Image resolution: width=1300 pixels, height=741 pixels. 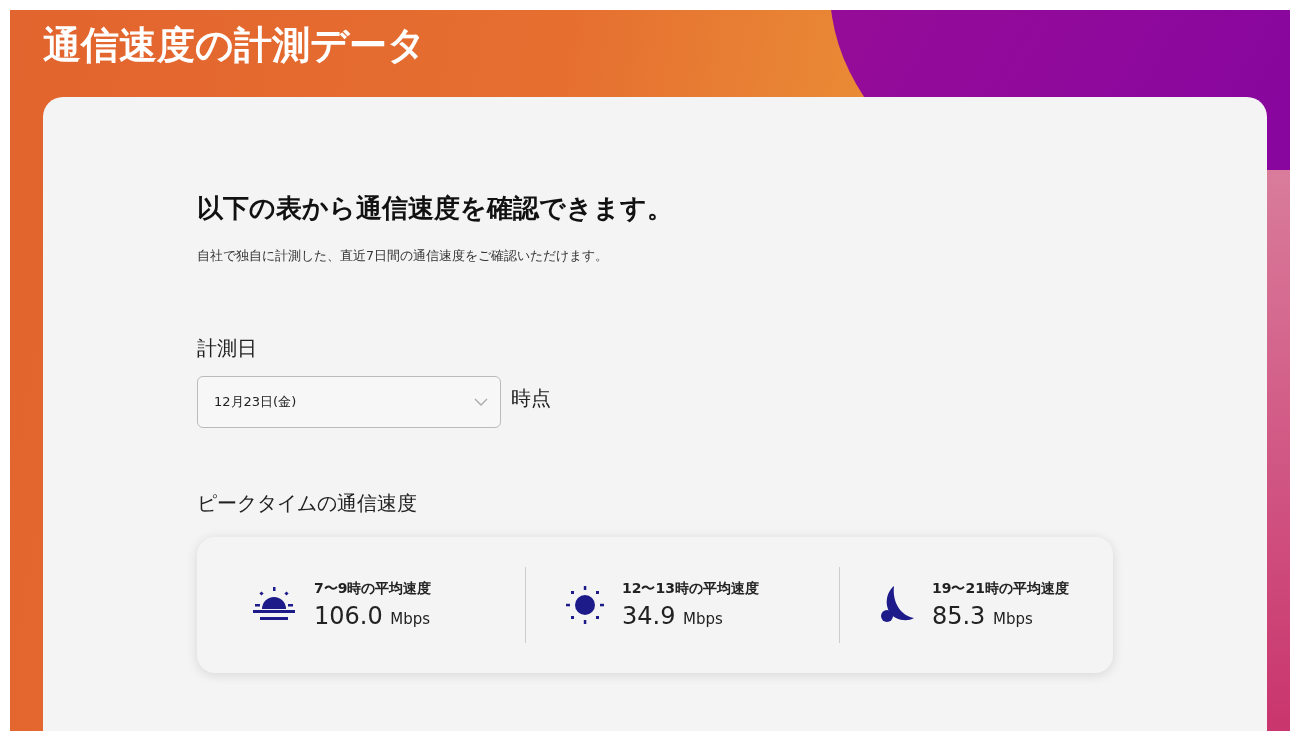 What do you see at coordinates (896, 605) in the screenshot?
I see `crescent-moon-icon` at bounding box center [896, 605].